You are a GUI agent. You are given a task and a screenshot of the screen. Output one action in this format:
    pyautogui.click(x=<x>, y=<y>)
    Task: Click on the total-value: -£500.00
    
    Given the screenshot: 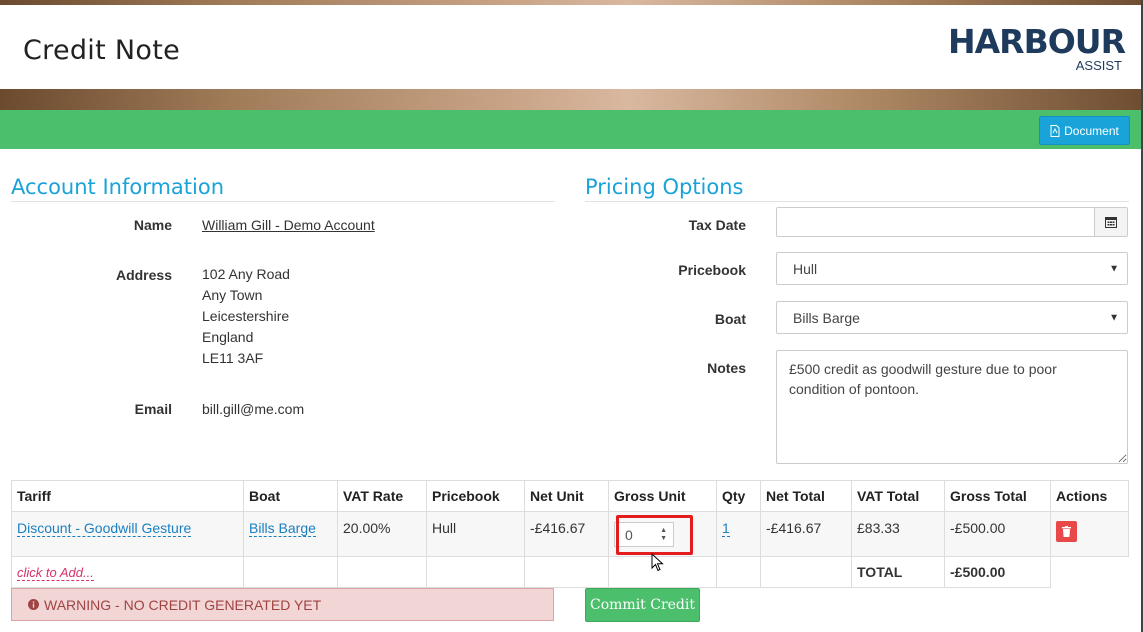 What is the action you would take?
    pyautogui.click(x=997, y=572)
    